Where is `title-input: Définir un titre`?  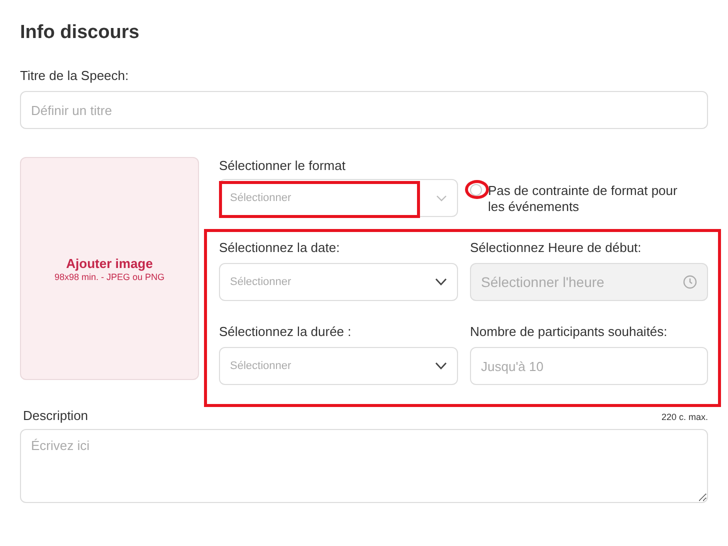 title-input: Définir un titre is located at coordinates (364, 110).